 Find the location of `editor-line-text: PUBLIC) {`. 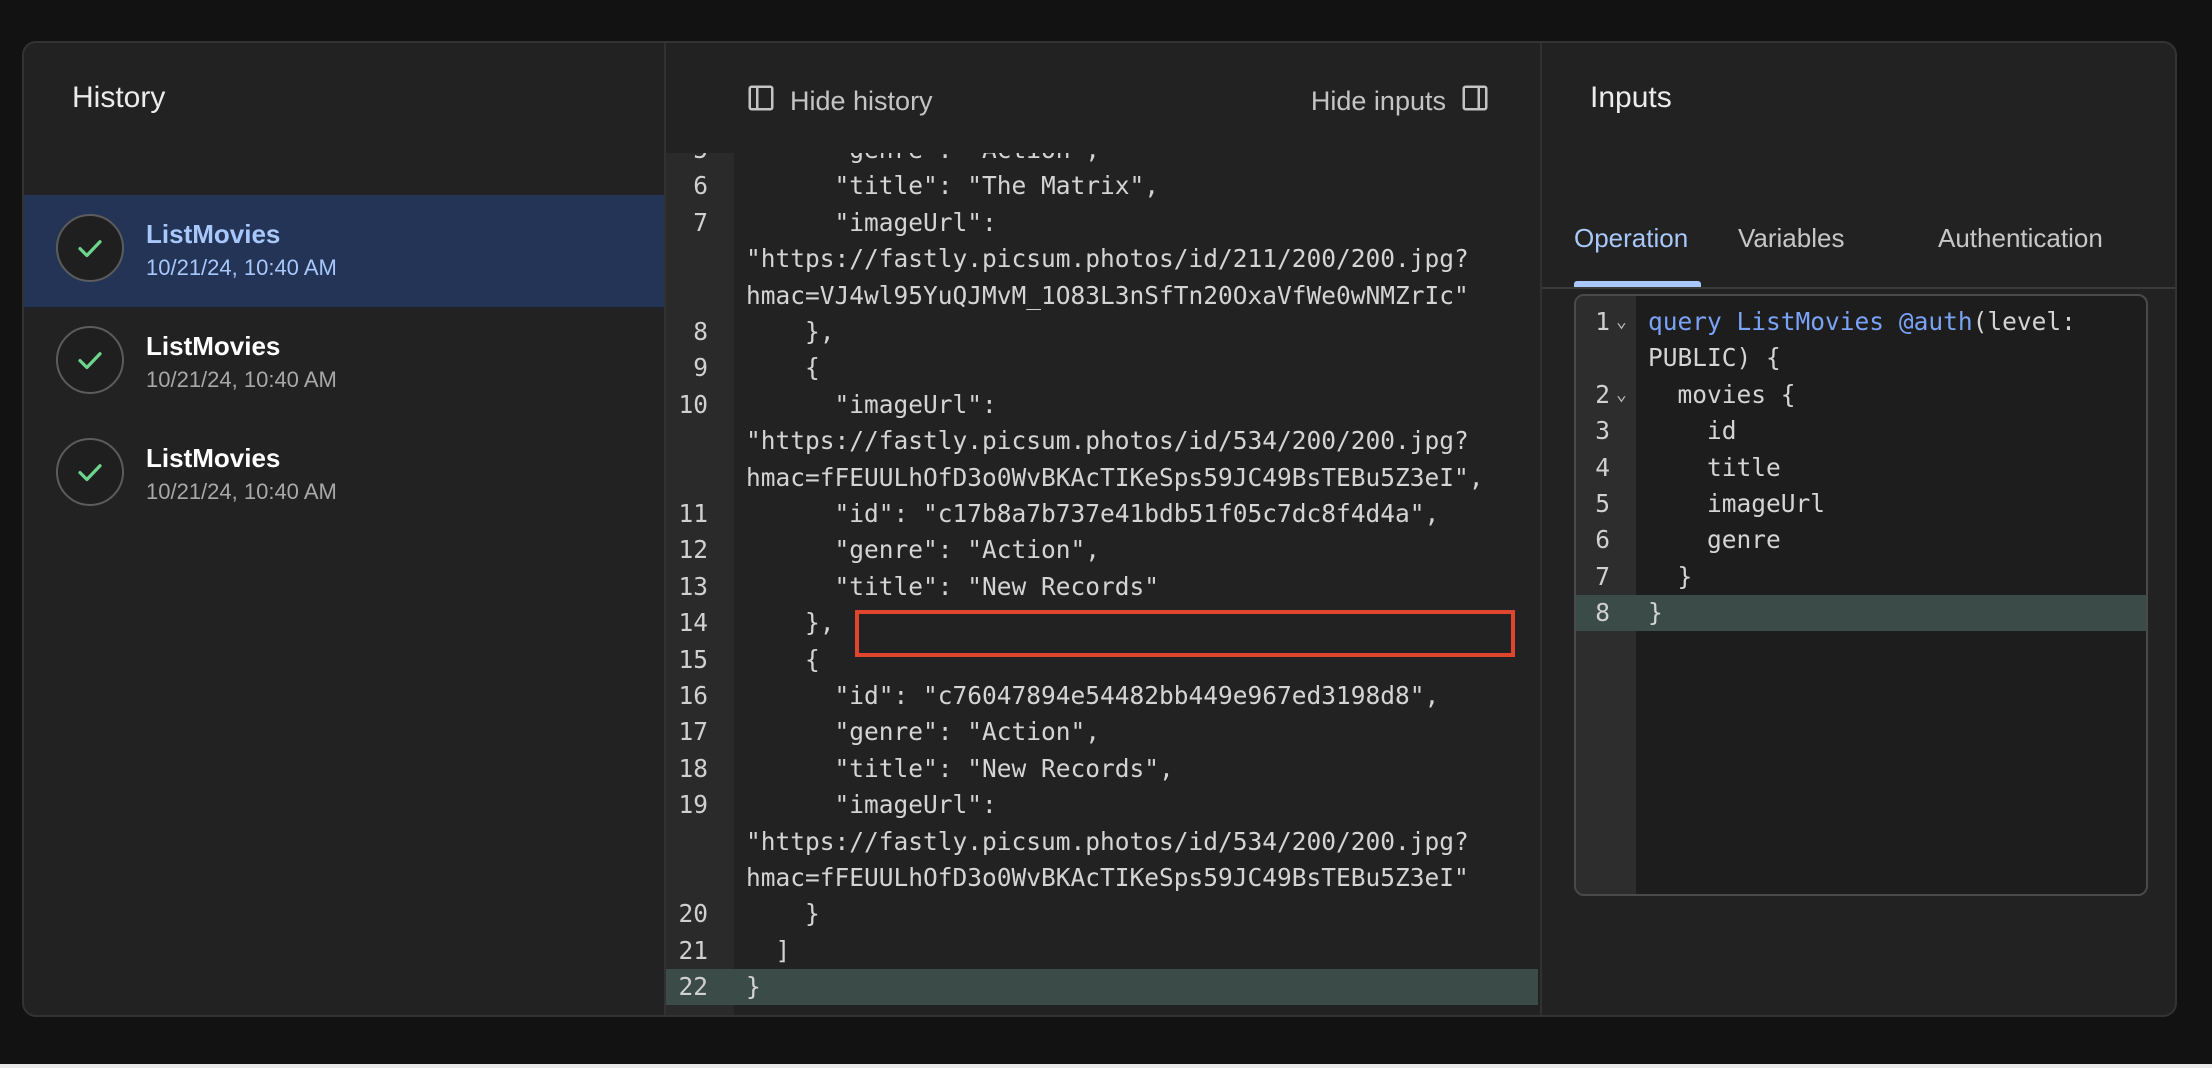

editor-line-text: PUBLIC) { is located at coordinates (1714, 358).